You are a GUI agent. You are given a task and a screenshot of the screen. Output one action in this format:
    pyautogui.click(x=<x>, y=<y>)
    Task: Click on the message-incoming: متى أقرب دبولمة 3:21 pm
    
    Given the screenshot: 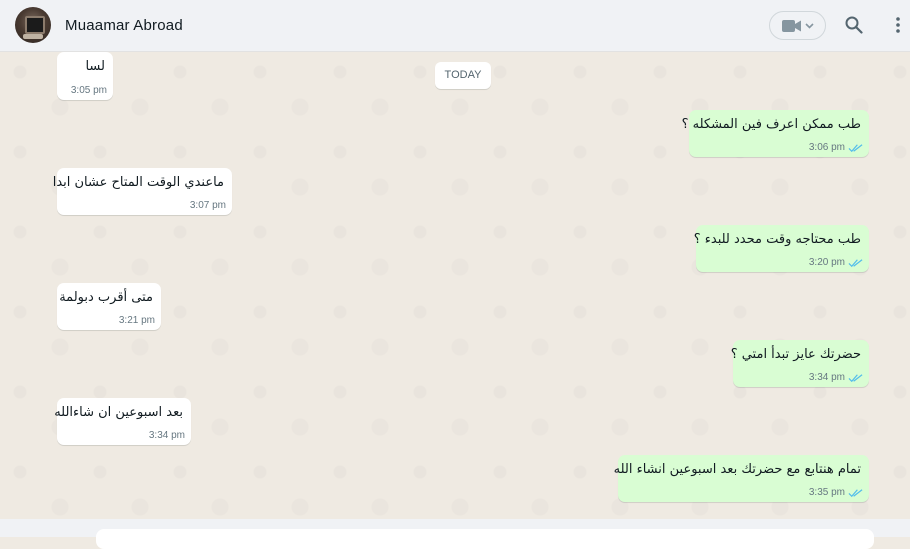 What is the action you would take?
    pyautogui.click(x=109, y=306)
    